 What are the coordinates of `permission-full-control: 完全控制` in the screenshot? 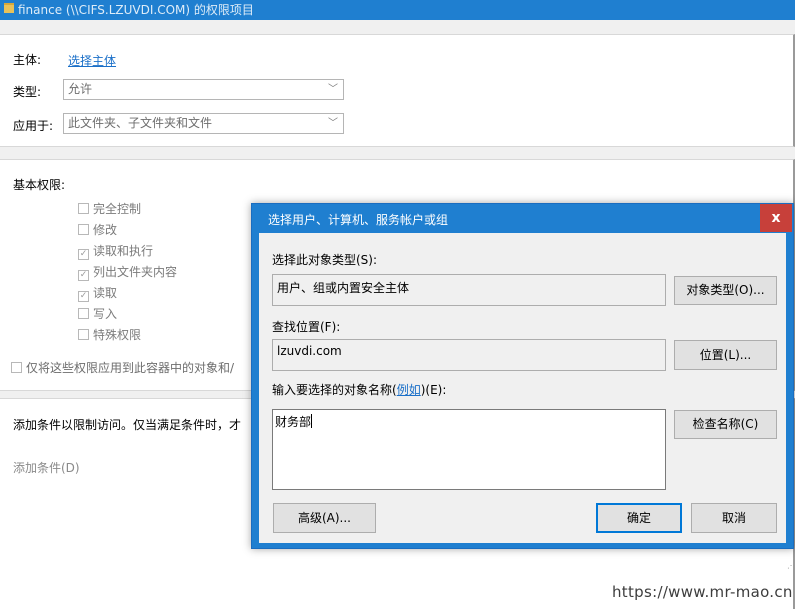 It's located at (109, 209).